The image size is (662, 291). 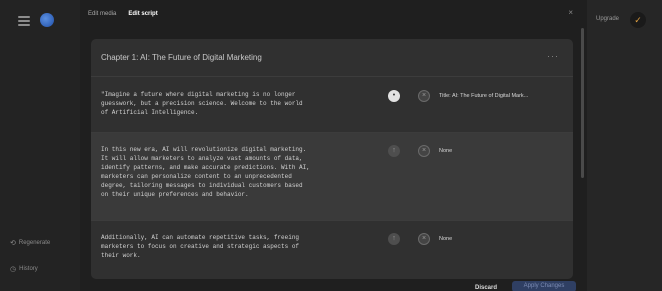 What do you see at coordinates (544, 286) in the screenshot?
I see `apply-changes-button: Apply Changes` at bounding box center [544, 286].